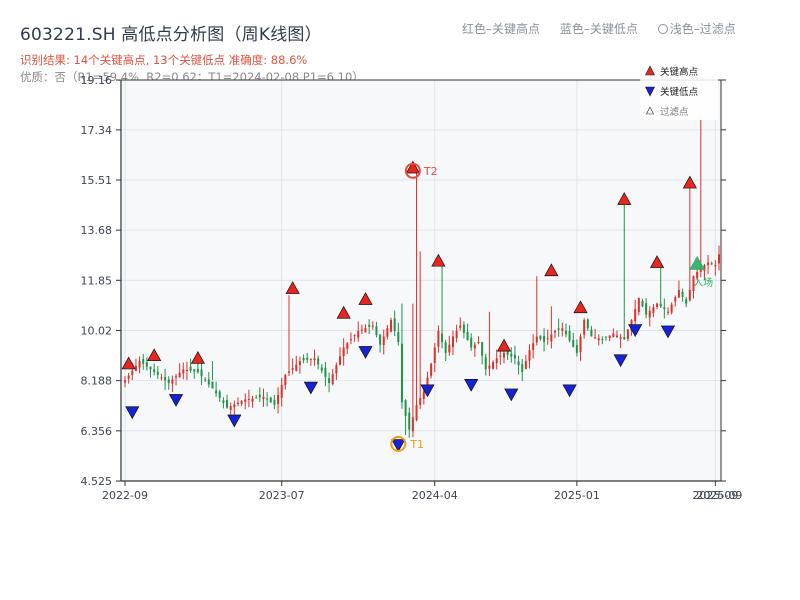  I want to click on plot-legend: 关键高点 关键低点 过滤点, so click(679, 91).